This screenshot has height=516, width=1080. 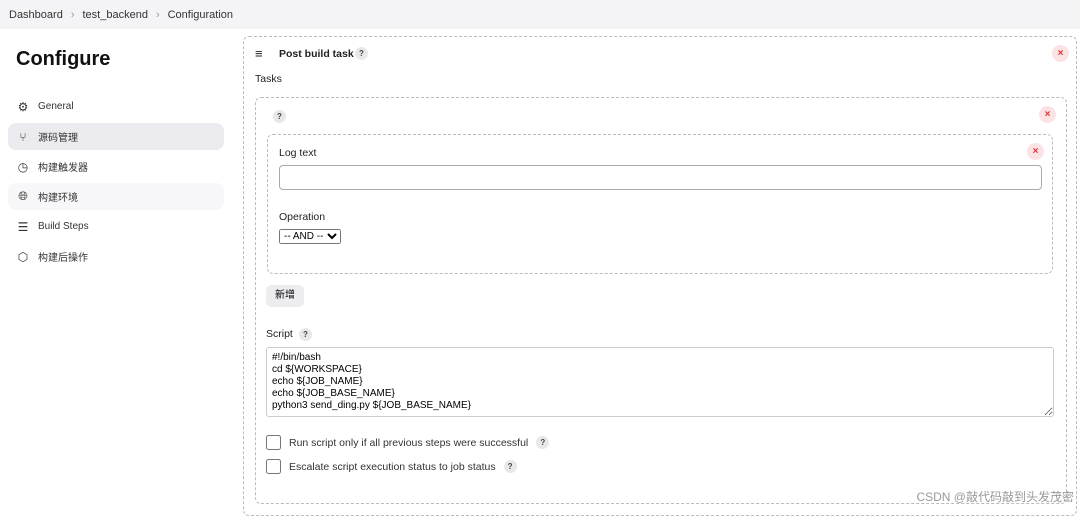 I want to click on breadcrumb: Dashboard › test_backend › Configuration, so click(x=540, y=14).